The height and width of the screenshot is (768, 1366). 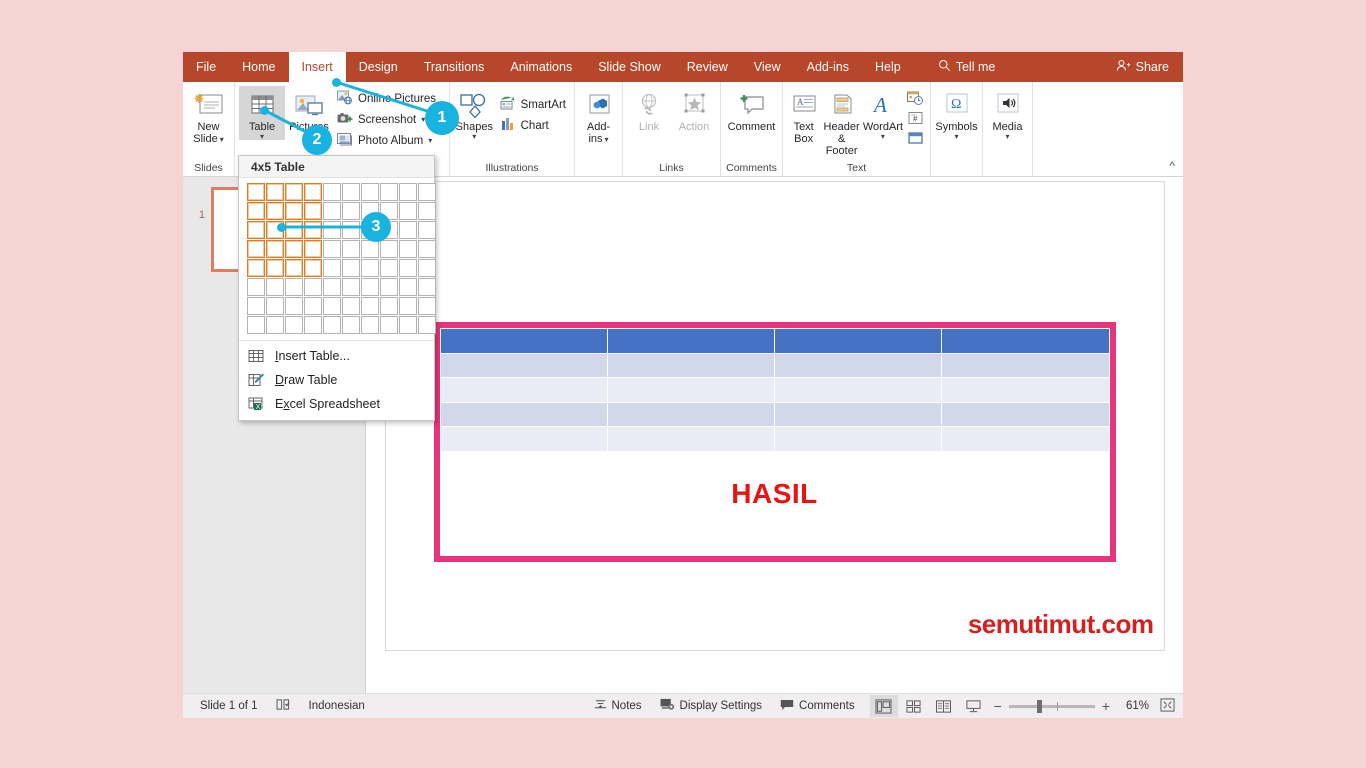 What do you see at coordinates (956, 113) in the screenshot?
I see `symbols-button: Ω Symbols ▾` at bounding box center [956, 113].